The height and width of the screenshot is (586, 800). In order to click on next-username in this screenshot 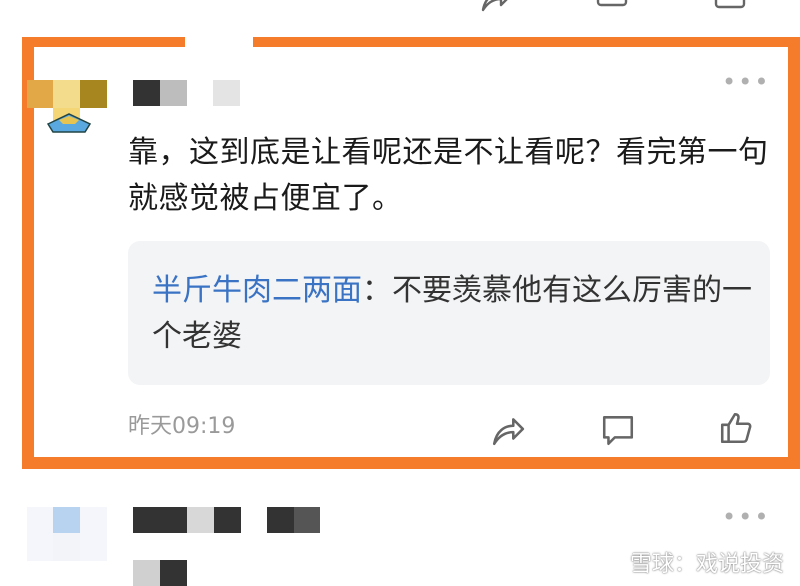, I will do `click(228, 520)`.